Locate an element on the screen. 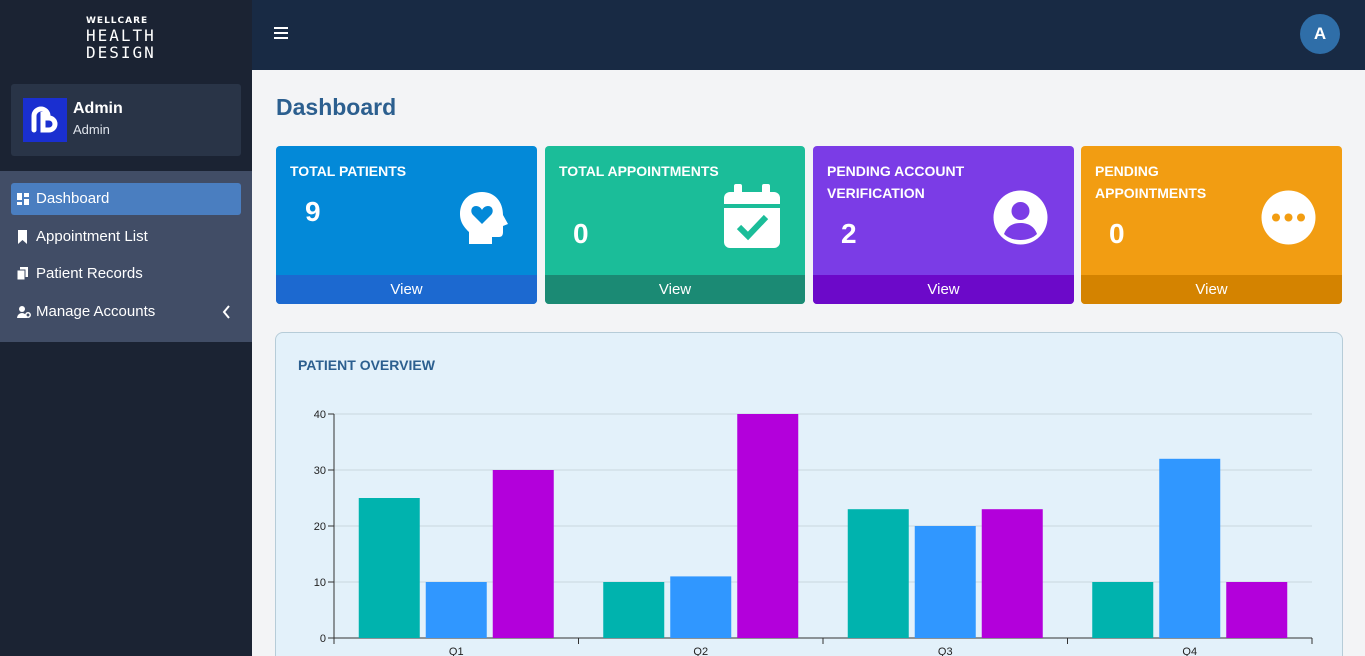  card-label: TOTAL PATIENTS is located at coordinates (348, 171).